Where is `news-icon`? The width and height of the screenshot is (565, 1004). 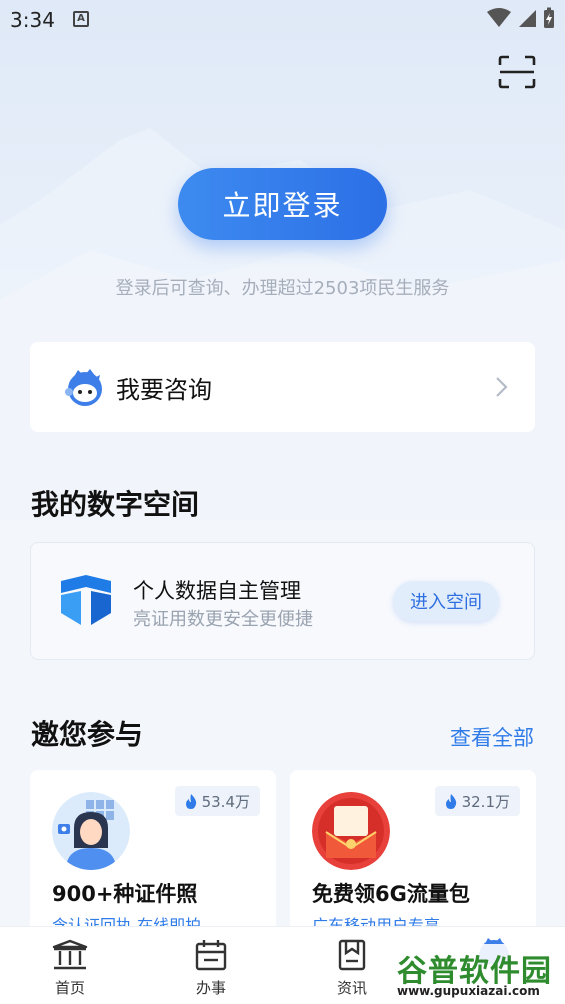
news-icon is located at coordinates (352, 955).